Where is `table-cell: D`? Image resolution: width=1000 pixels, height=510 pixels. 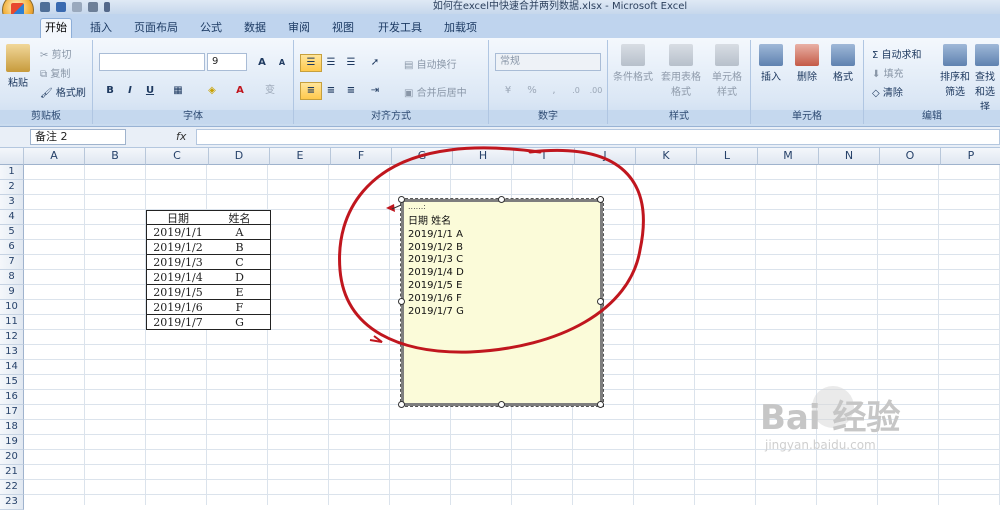
table-cell: D is located at coordinates (240, 277).